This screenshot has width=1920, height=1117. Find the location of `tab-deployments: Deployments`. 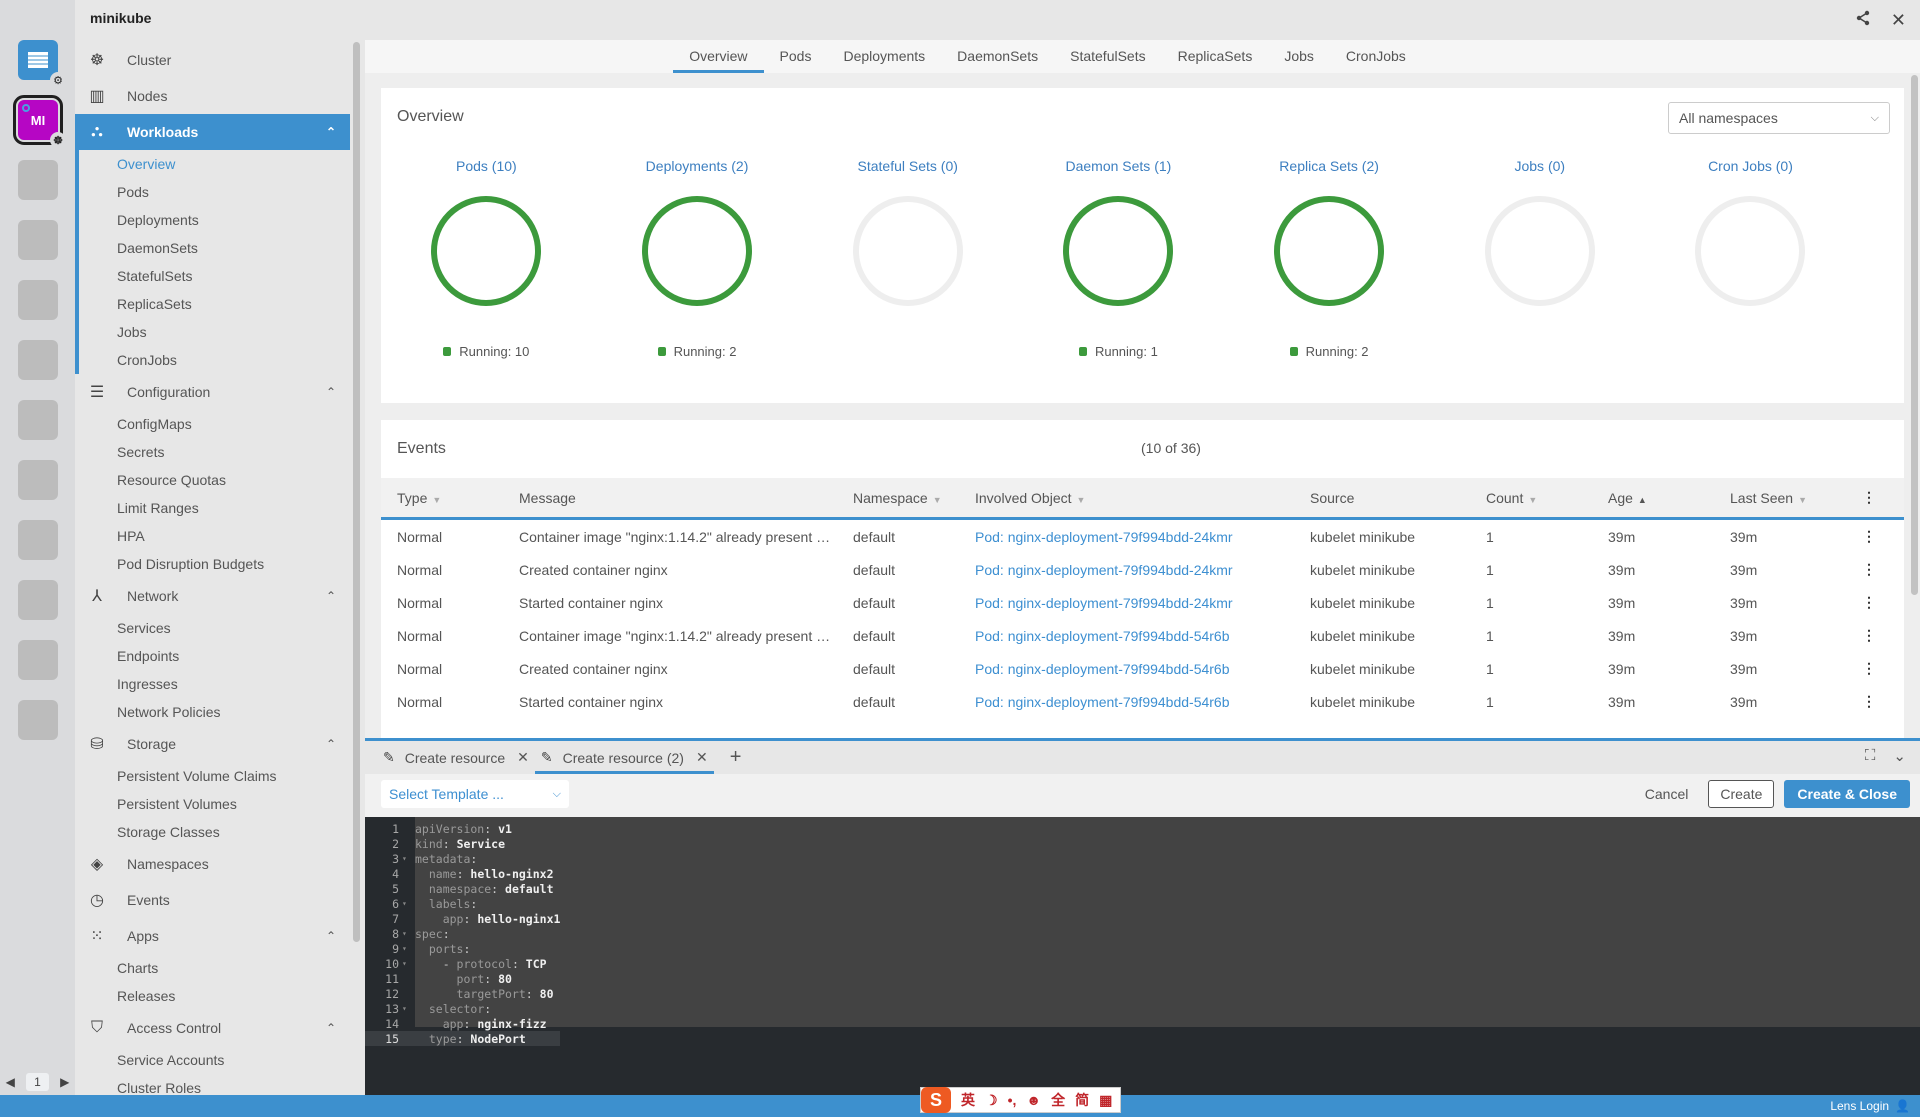

tab-deployments: Deployments is located at coordinates (884, 56).